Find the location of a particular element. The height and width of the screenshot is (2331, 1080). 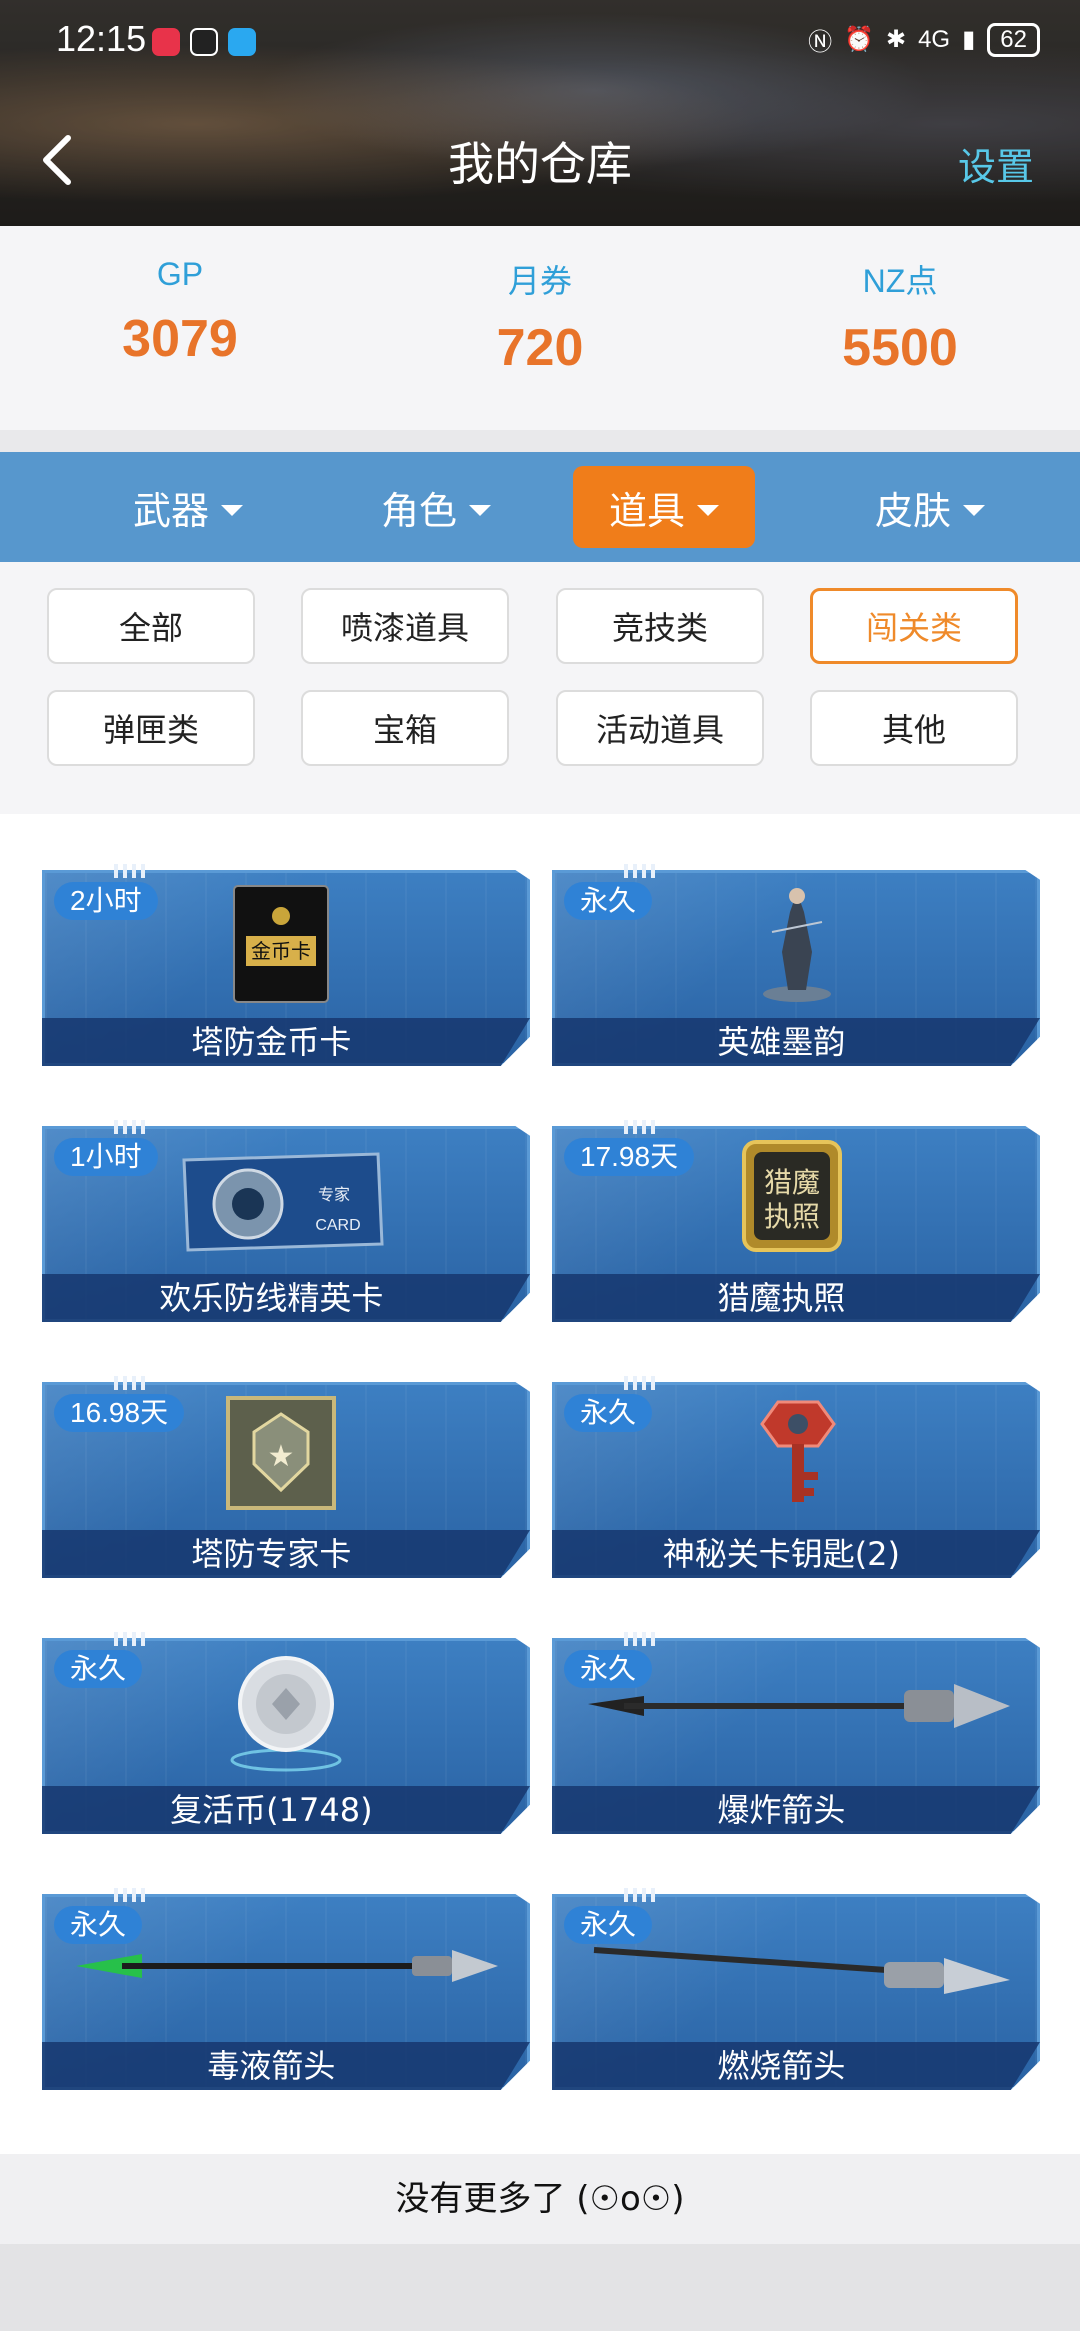

item-card: 燃烧箭头 永久 is located at coordinates (796, 1989).